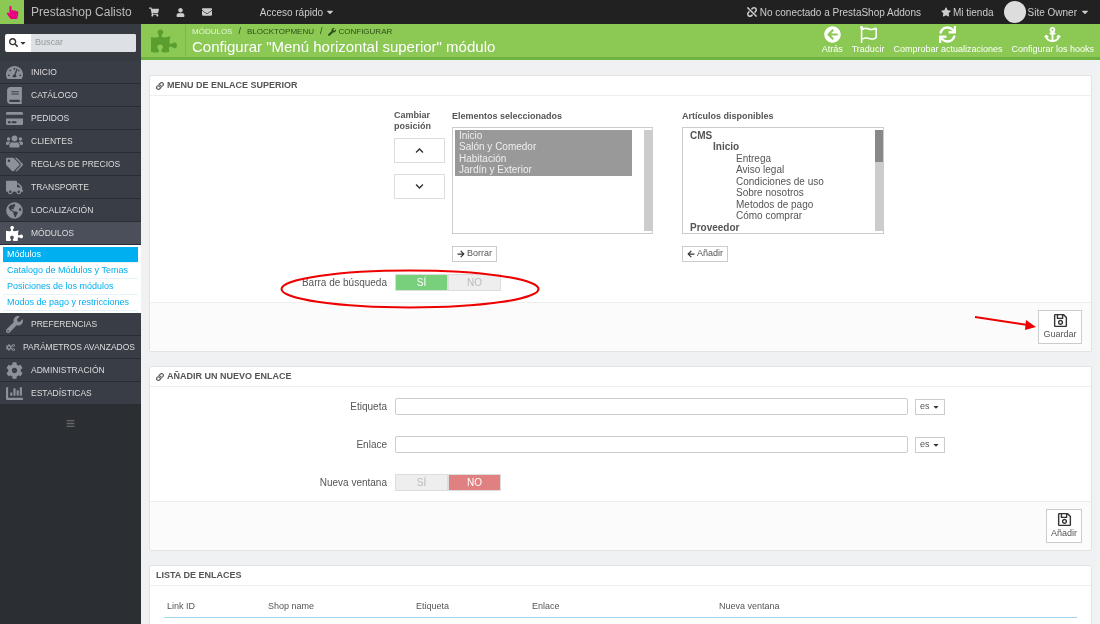  I want to click on field-label: Artículos disponibles, so click(728, 116).